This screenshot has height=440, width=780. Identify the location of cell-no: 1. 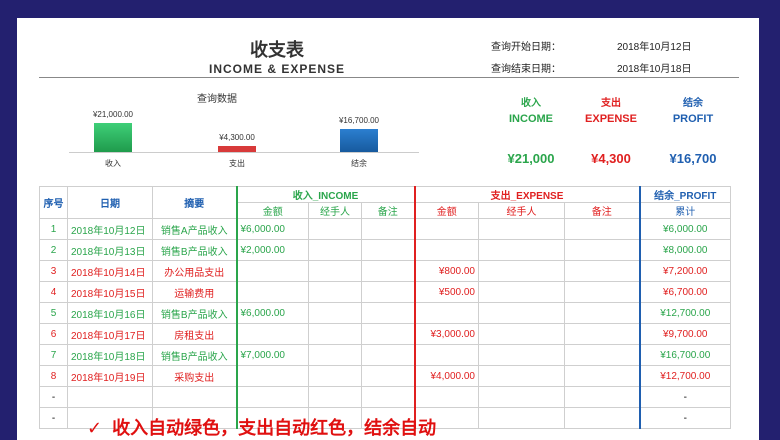
(53, 229).